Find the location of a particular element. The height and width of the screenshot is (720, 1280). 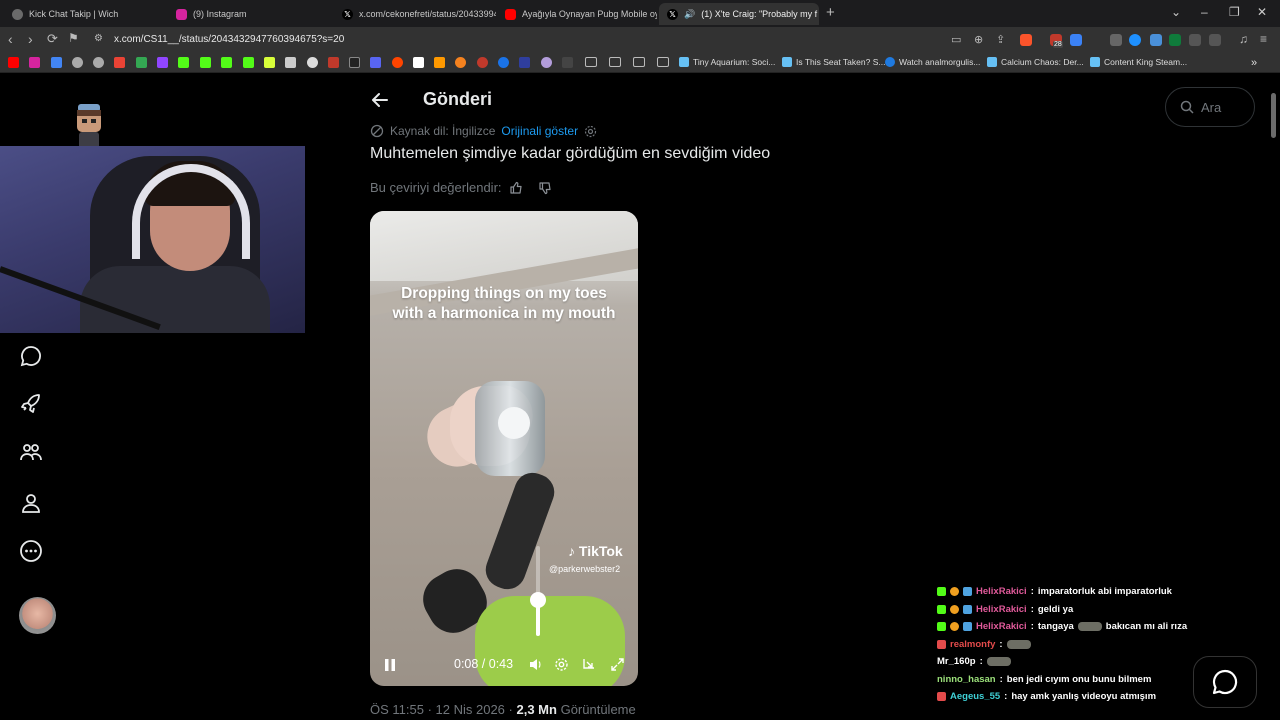

drive-bookmark-icon is located at coordinates (141, 62).